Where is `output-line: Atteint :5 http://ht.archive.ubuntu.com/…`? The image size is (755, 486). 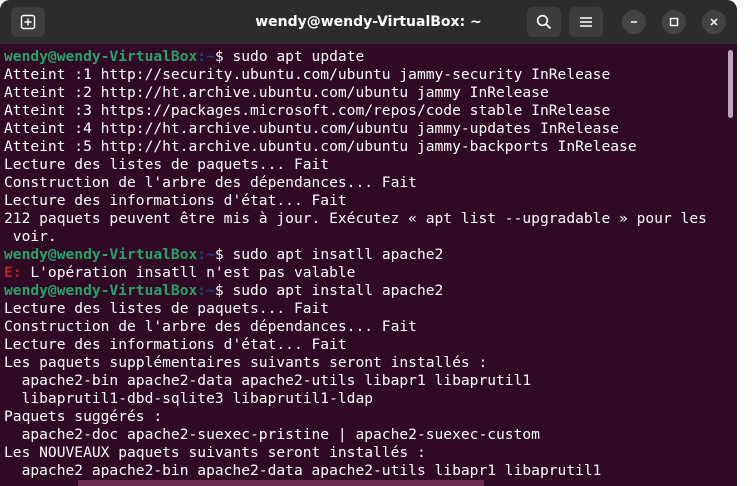 output-line: Atteint :5 http://ht.archive.ubuntu.com/… is located at coordinates (320, 146).